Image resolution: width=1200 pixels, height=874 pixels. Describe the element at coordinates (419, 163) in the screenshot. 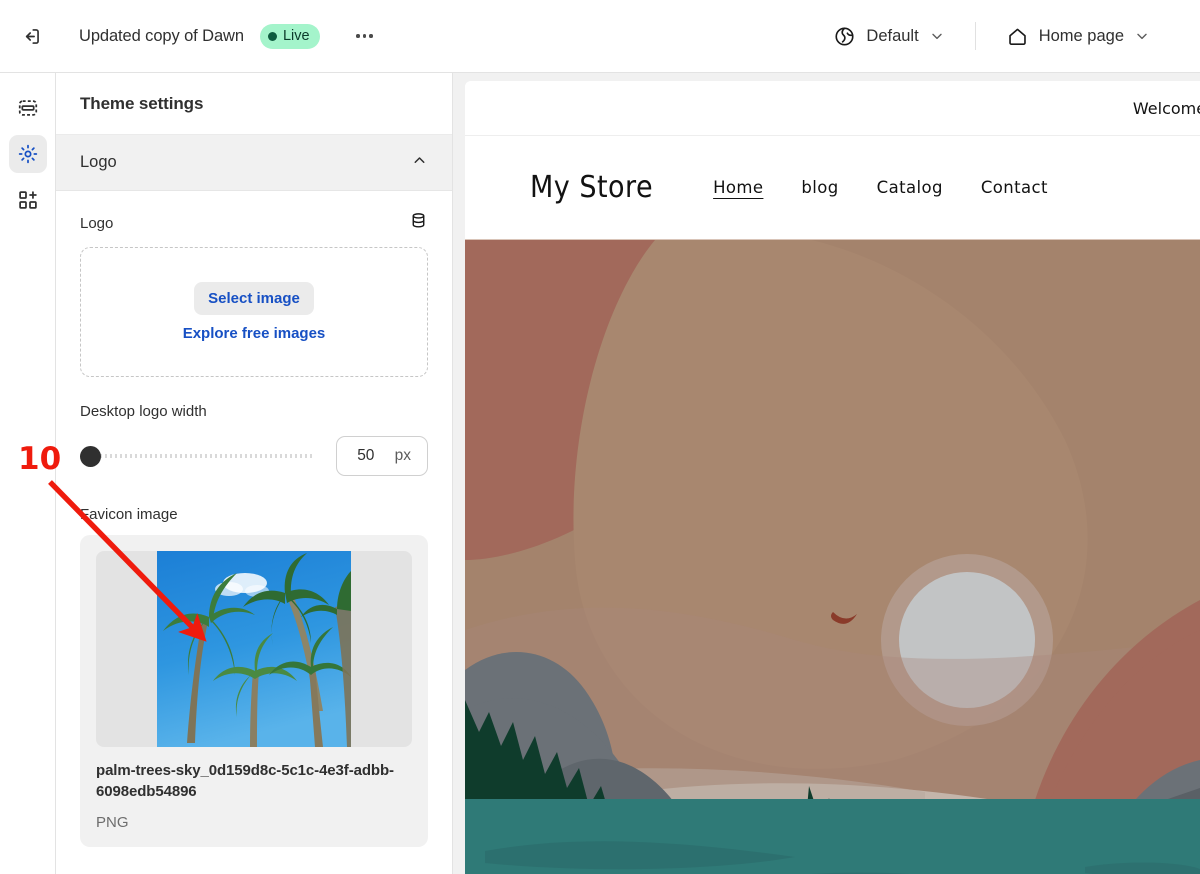

I see `chevron-up-icon` at that location.